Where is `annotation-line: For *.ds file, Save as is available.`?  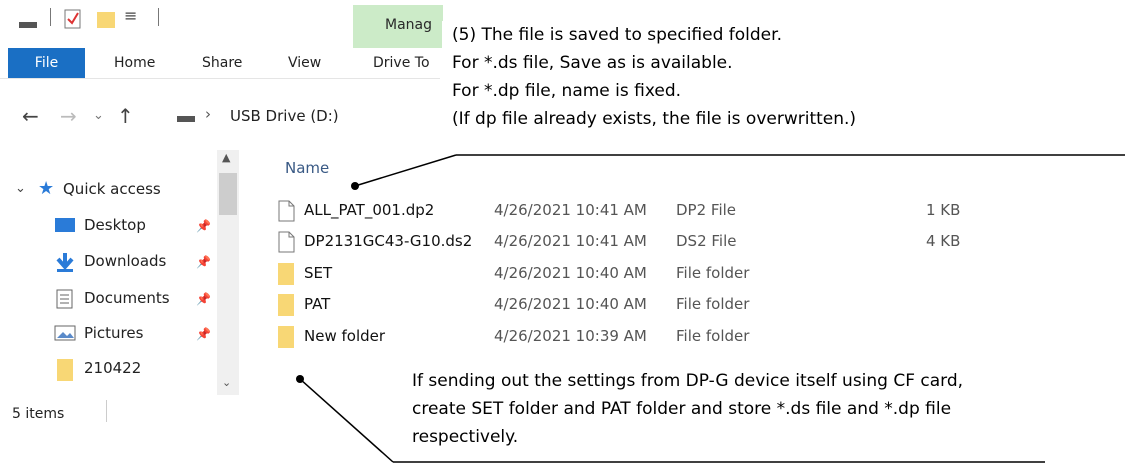 annotation-line: For *.ds file, Save as is available. is located at coordinates (592, 63).